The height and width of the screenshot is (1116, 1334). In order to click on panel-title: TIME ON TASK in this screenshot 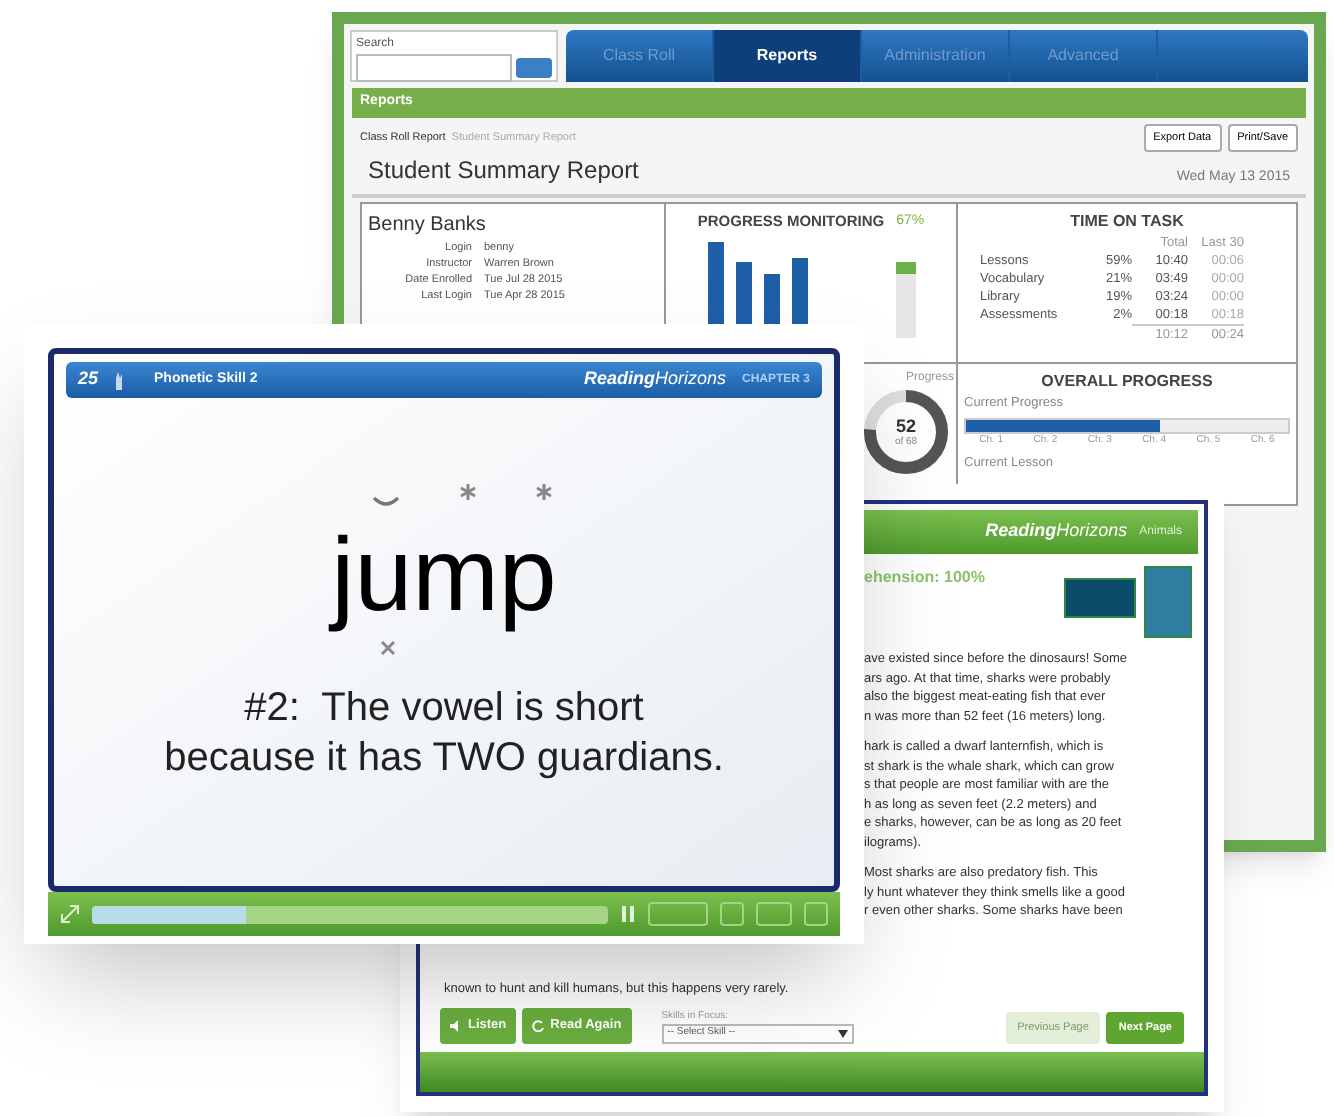, I will do `click(1127, 222)`.